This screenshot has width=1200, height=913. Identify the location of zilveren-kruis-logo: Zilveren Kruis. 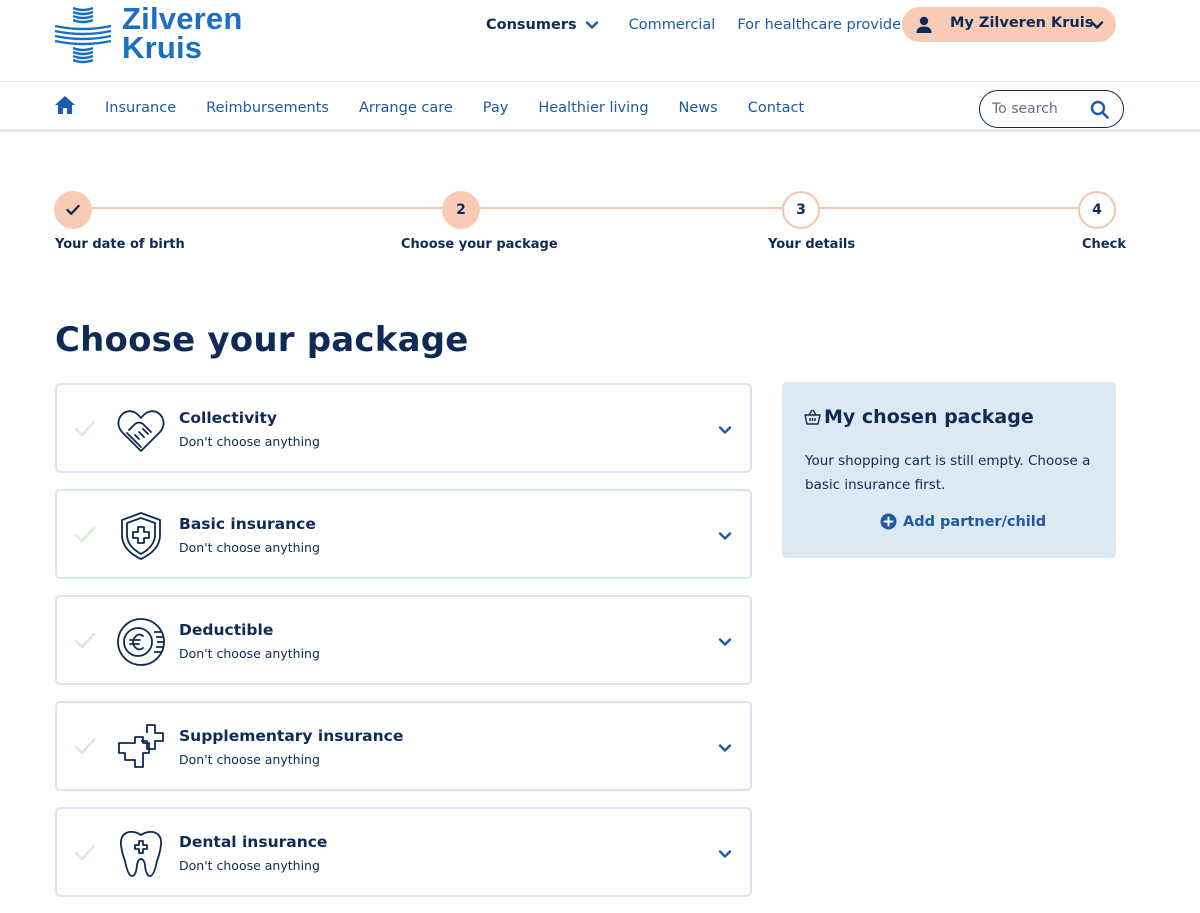
(149, 33).